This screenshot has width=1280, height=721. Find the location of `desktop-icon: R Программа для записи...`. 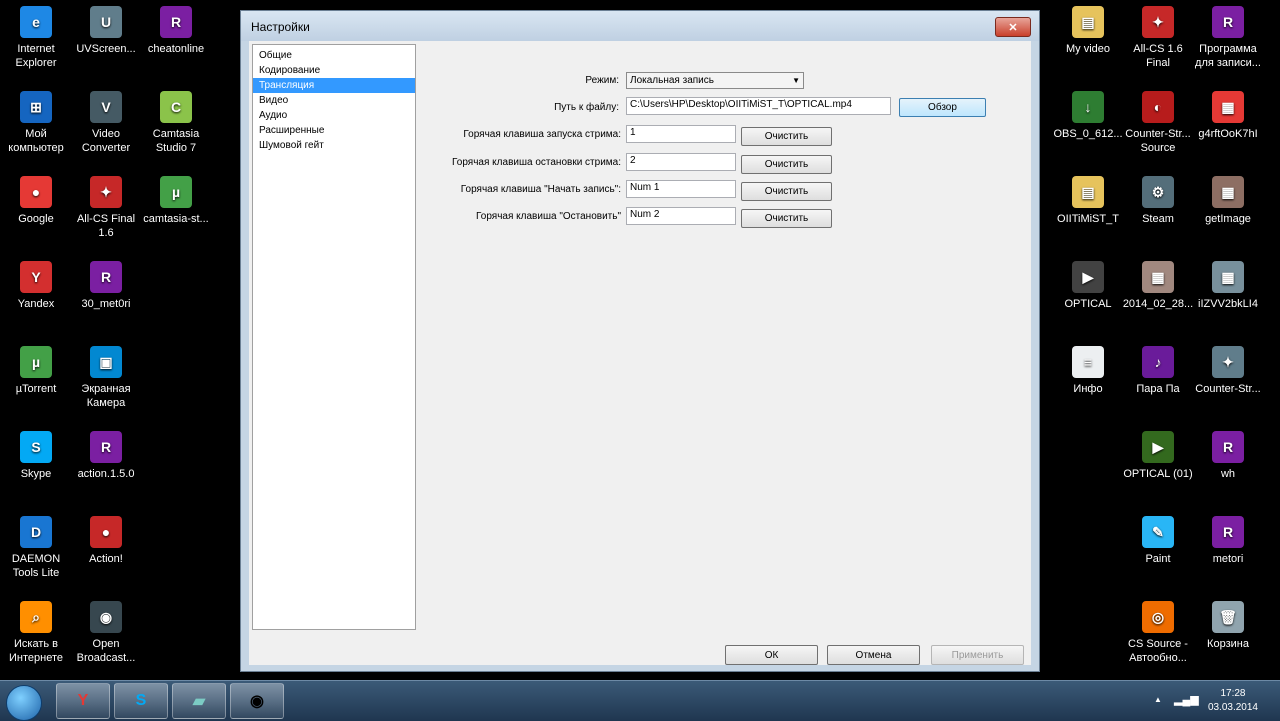

desktop-icon: R Программа для записи... is located at coordinates (1228, 38).